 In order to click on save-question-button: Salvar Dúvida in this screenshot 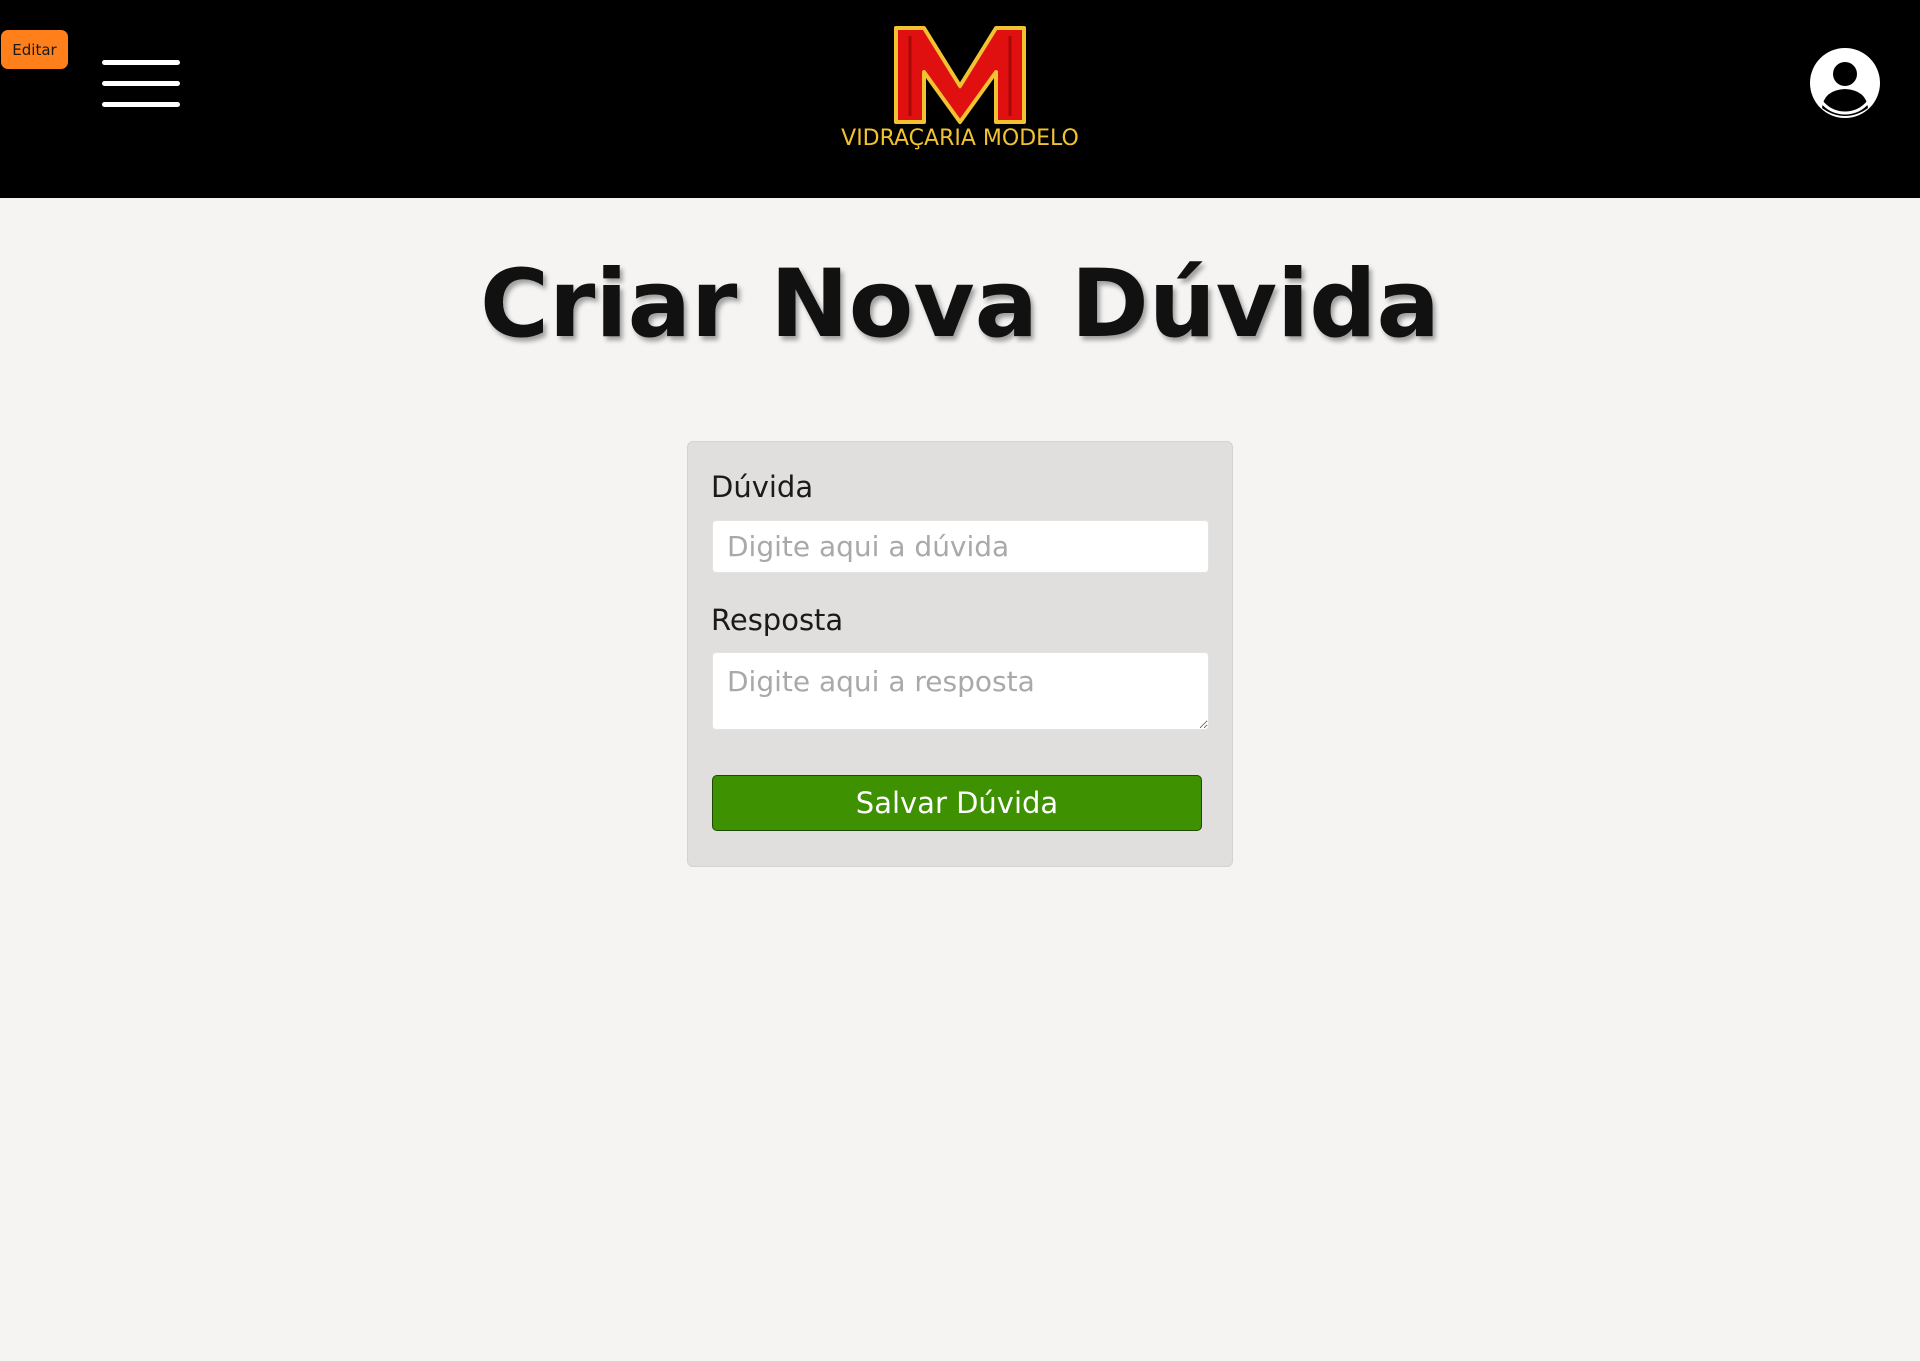, I will do `click(957, 803)`.